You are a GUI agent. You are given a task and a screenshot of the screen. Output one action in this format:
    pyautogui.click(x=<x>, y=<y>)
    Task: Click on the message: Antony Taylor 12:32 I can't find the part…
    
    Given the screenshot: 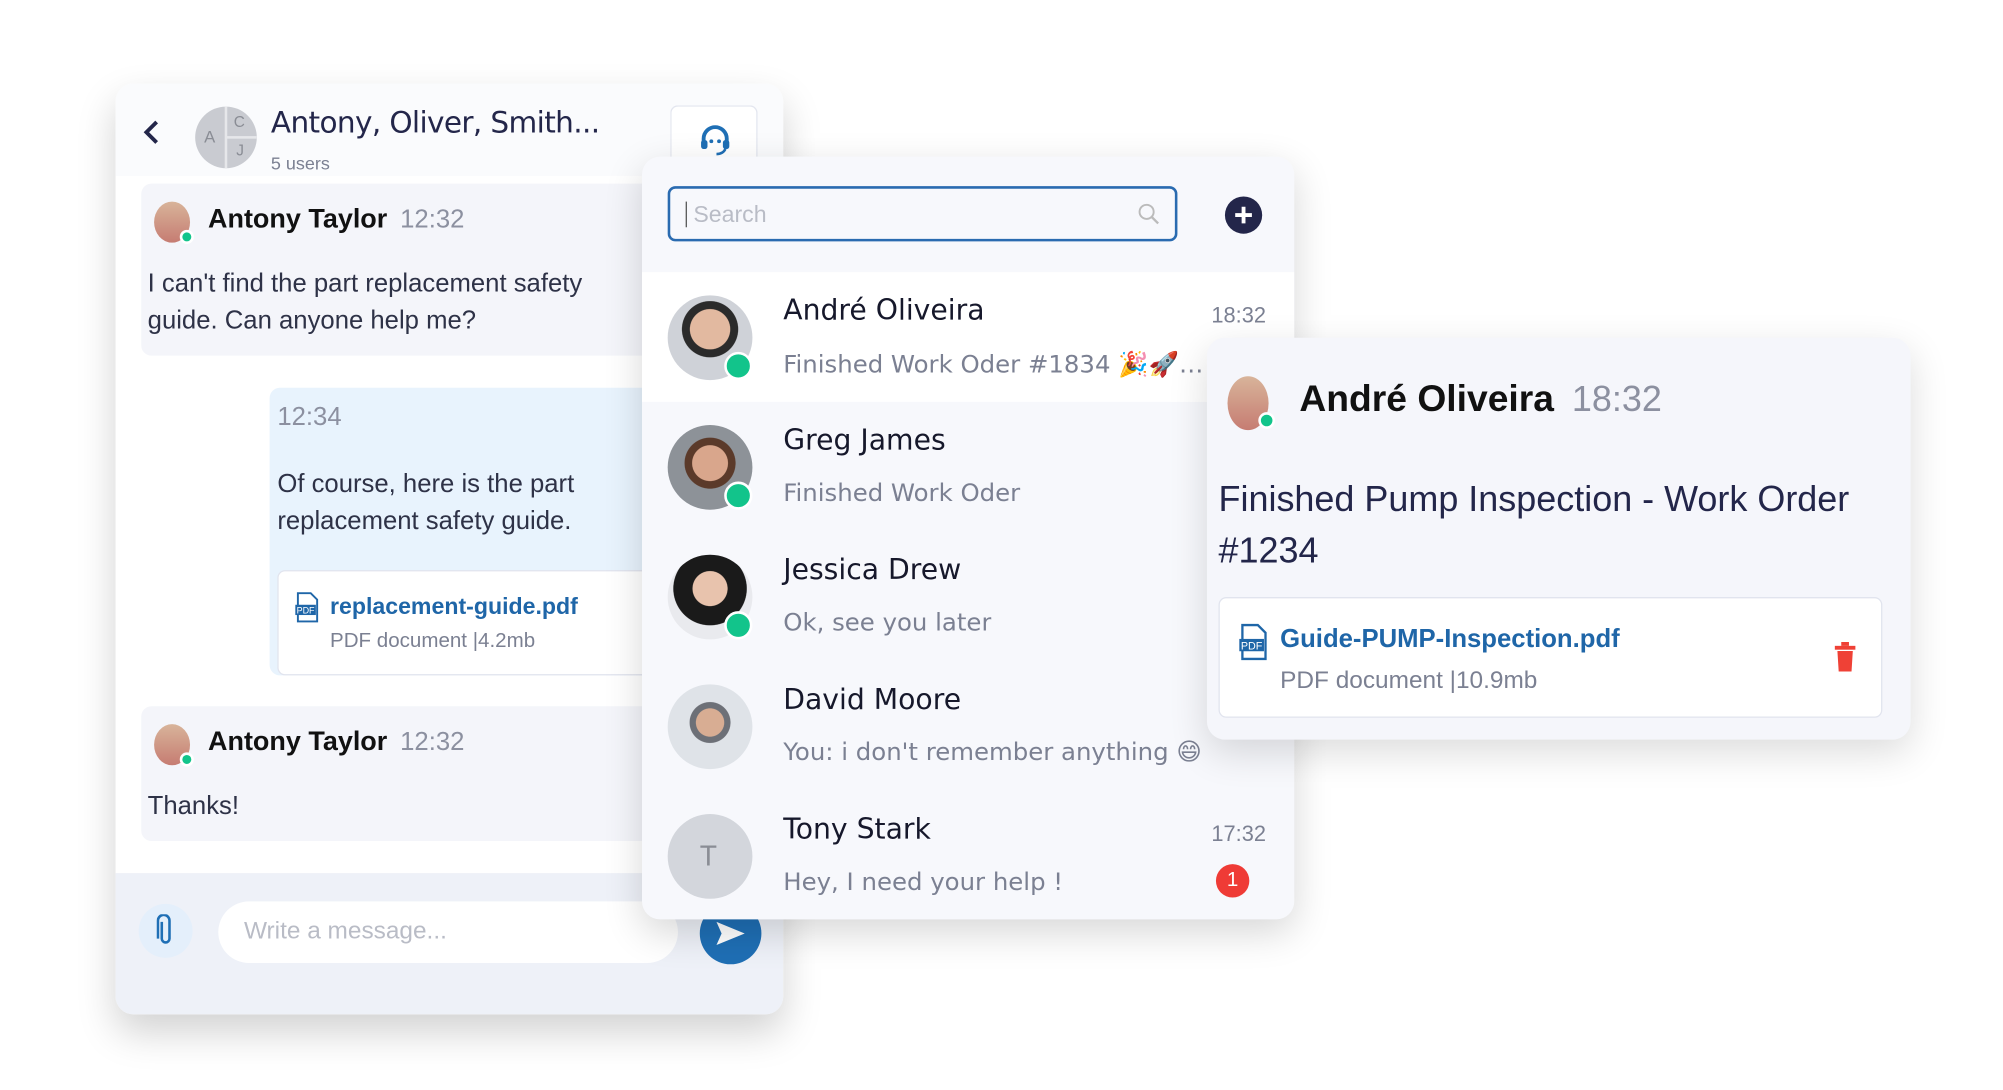 What is the action you would take?
    pyautogui.click(x=398, y=269)
    